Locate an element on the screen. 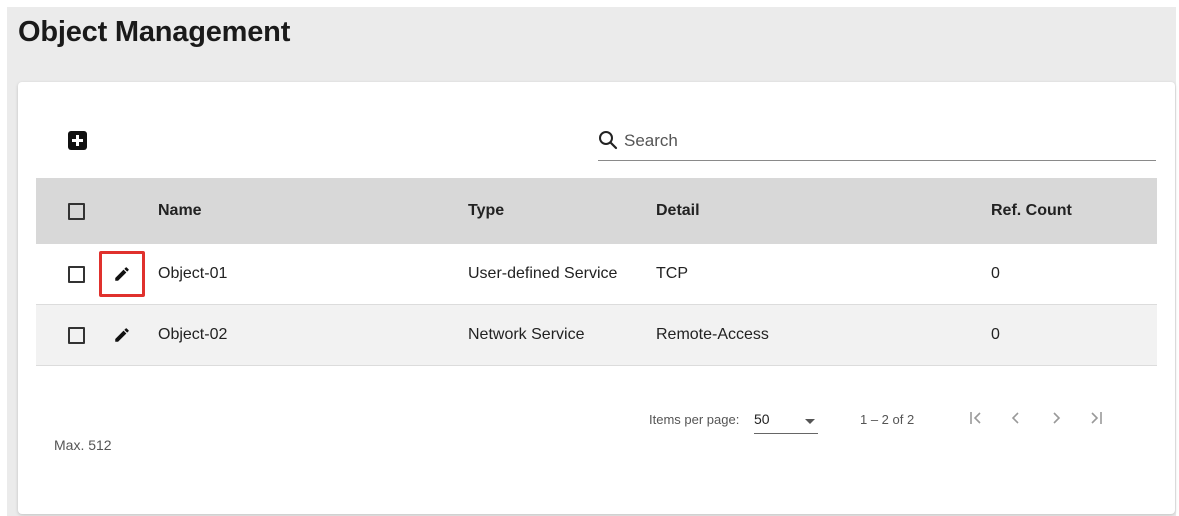 Image resolution: width=1179 pixels, height=516 pixels. last-page-icon is located at coordinates (1096, 418).